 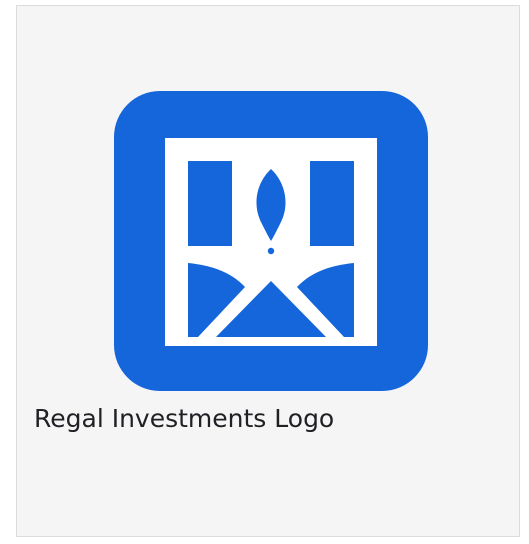 What do you see at coordinates (332, 203) in the screenshot?
I see `logo-window-right` at bounding box center [332, 203].